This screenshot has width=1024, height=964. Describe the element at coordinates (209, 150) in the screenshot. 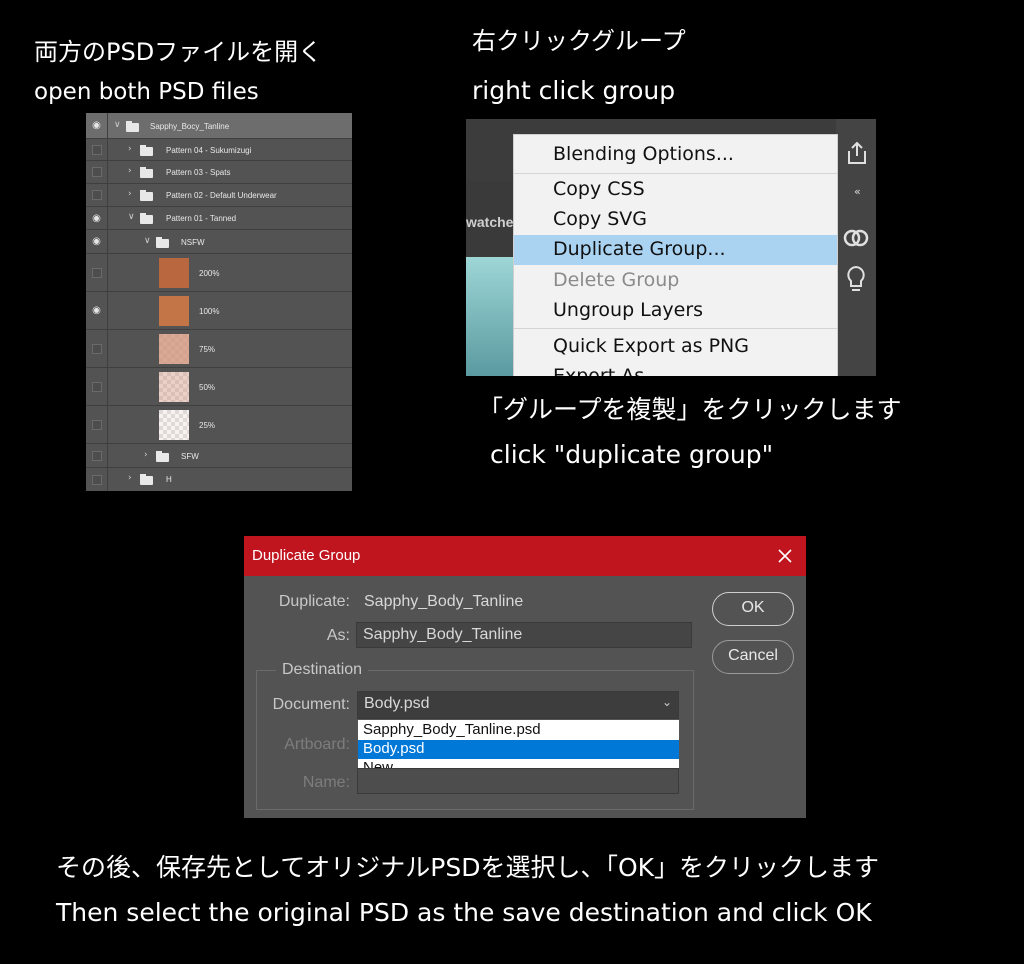

I see `layer-name: Pattern 04 - Sukumizugi` at that location.